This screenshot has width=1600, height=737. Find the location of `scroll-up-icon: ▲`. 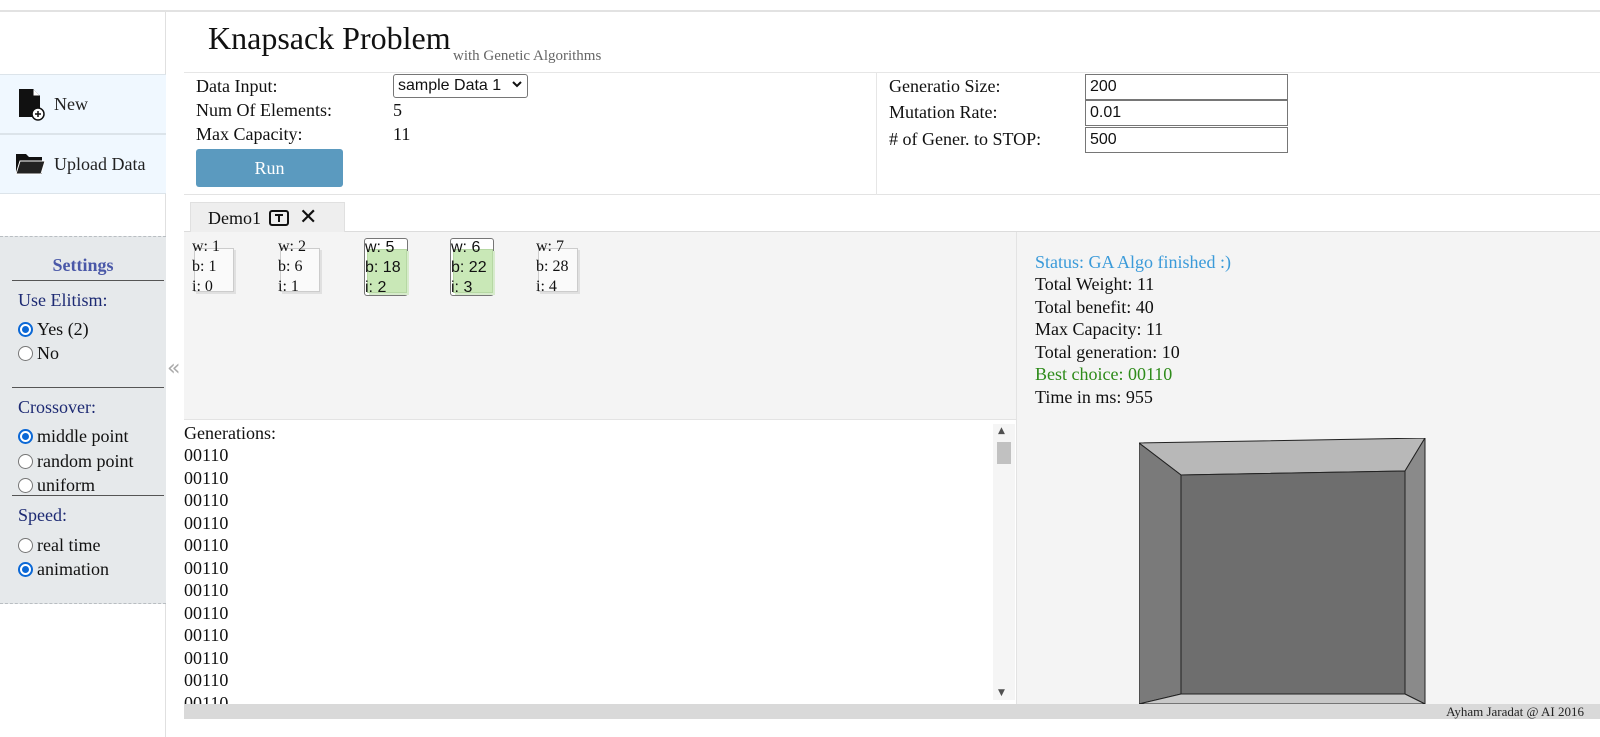

scroll-up-icon: ▲ is located at coordinates (1001, 431).